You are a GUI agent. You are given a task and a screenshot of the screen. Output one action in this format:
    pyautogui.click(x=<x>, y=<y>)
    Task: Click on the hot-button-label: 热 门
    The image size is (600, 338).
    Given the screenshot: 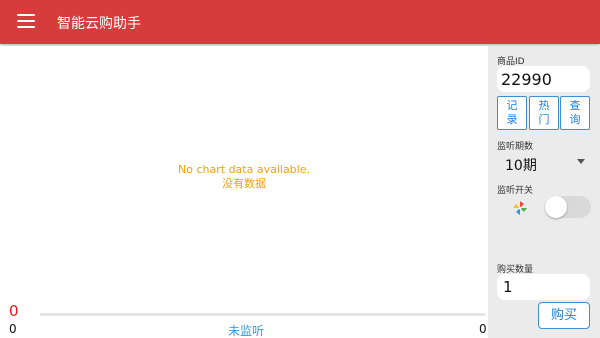 What is the action you would take?
    pyautogui.click(x=544, y=112)
    